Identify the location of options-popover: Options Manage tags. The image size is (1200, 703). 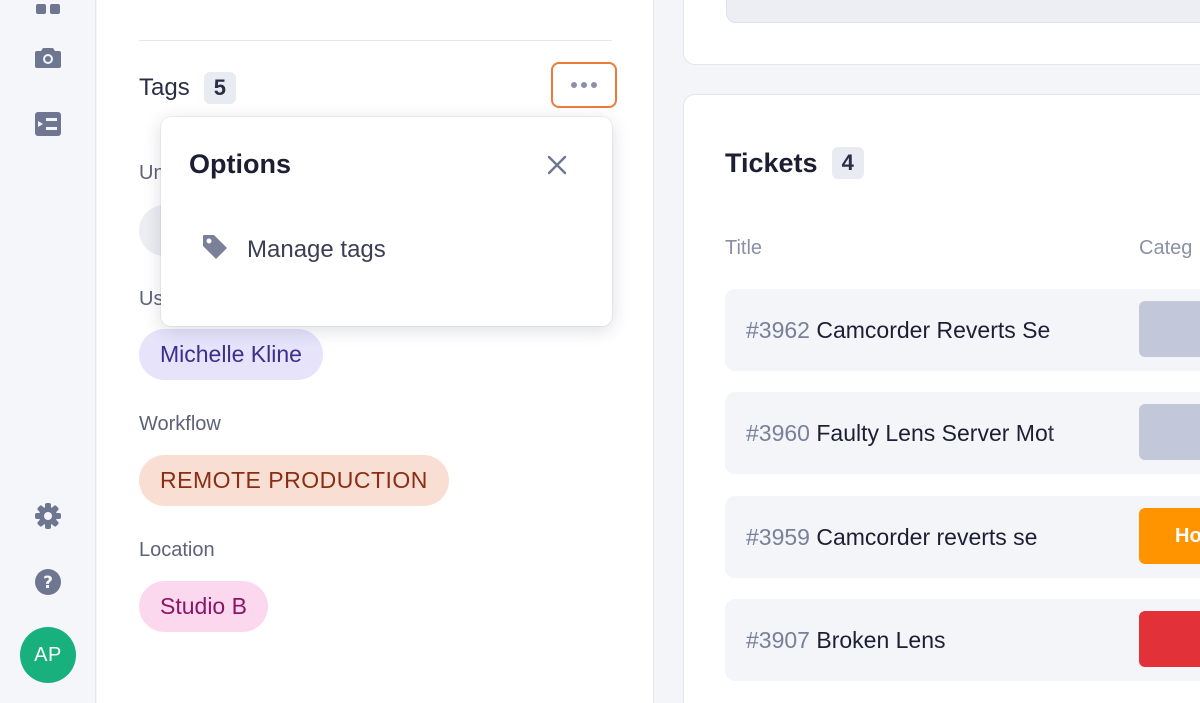
(386, 221).